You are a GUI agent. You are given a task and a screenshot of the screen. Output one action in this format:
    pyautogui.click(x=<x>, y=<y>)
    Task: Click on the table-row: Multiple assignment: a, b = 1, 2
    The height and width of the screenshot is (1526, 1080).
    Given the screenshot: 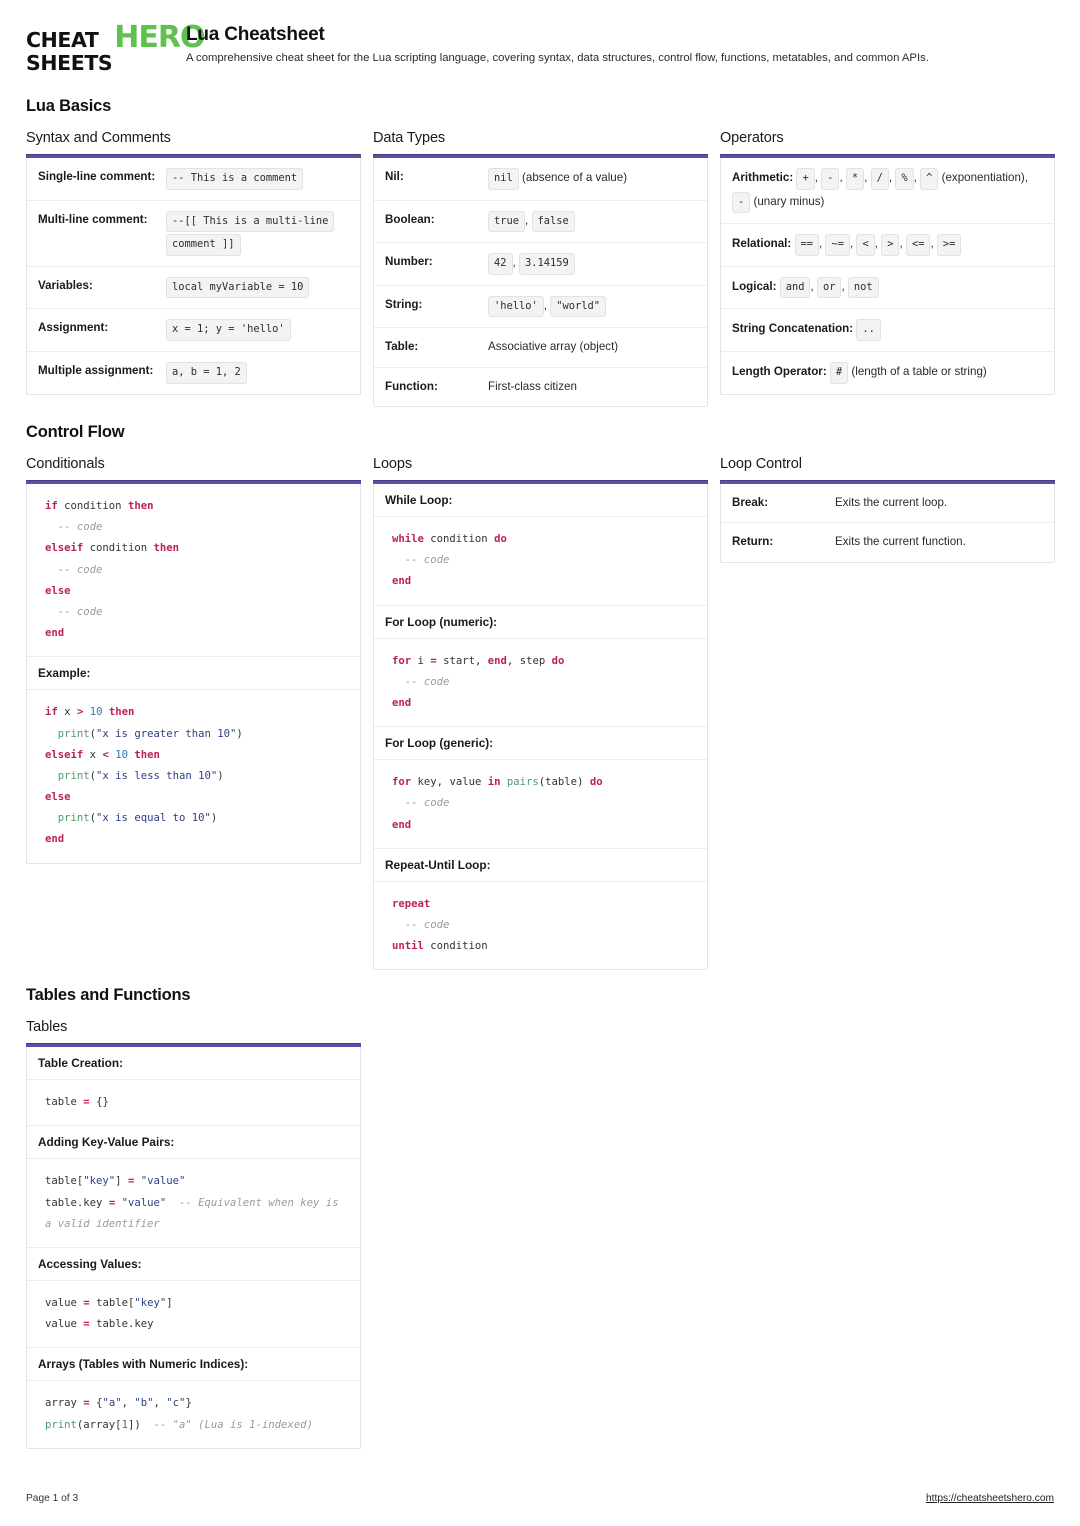 What is the action you would take?
    pyautogui.click(x=193, y=373)
    